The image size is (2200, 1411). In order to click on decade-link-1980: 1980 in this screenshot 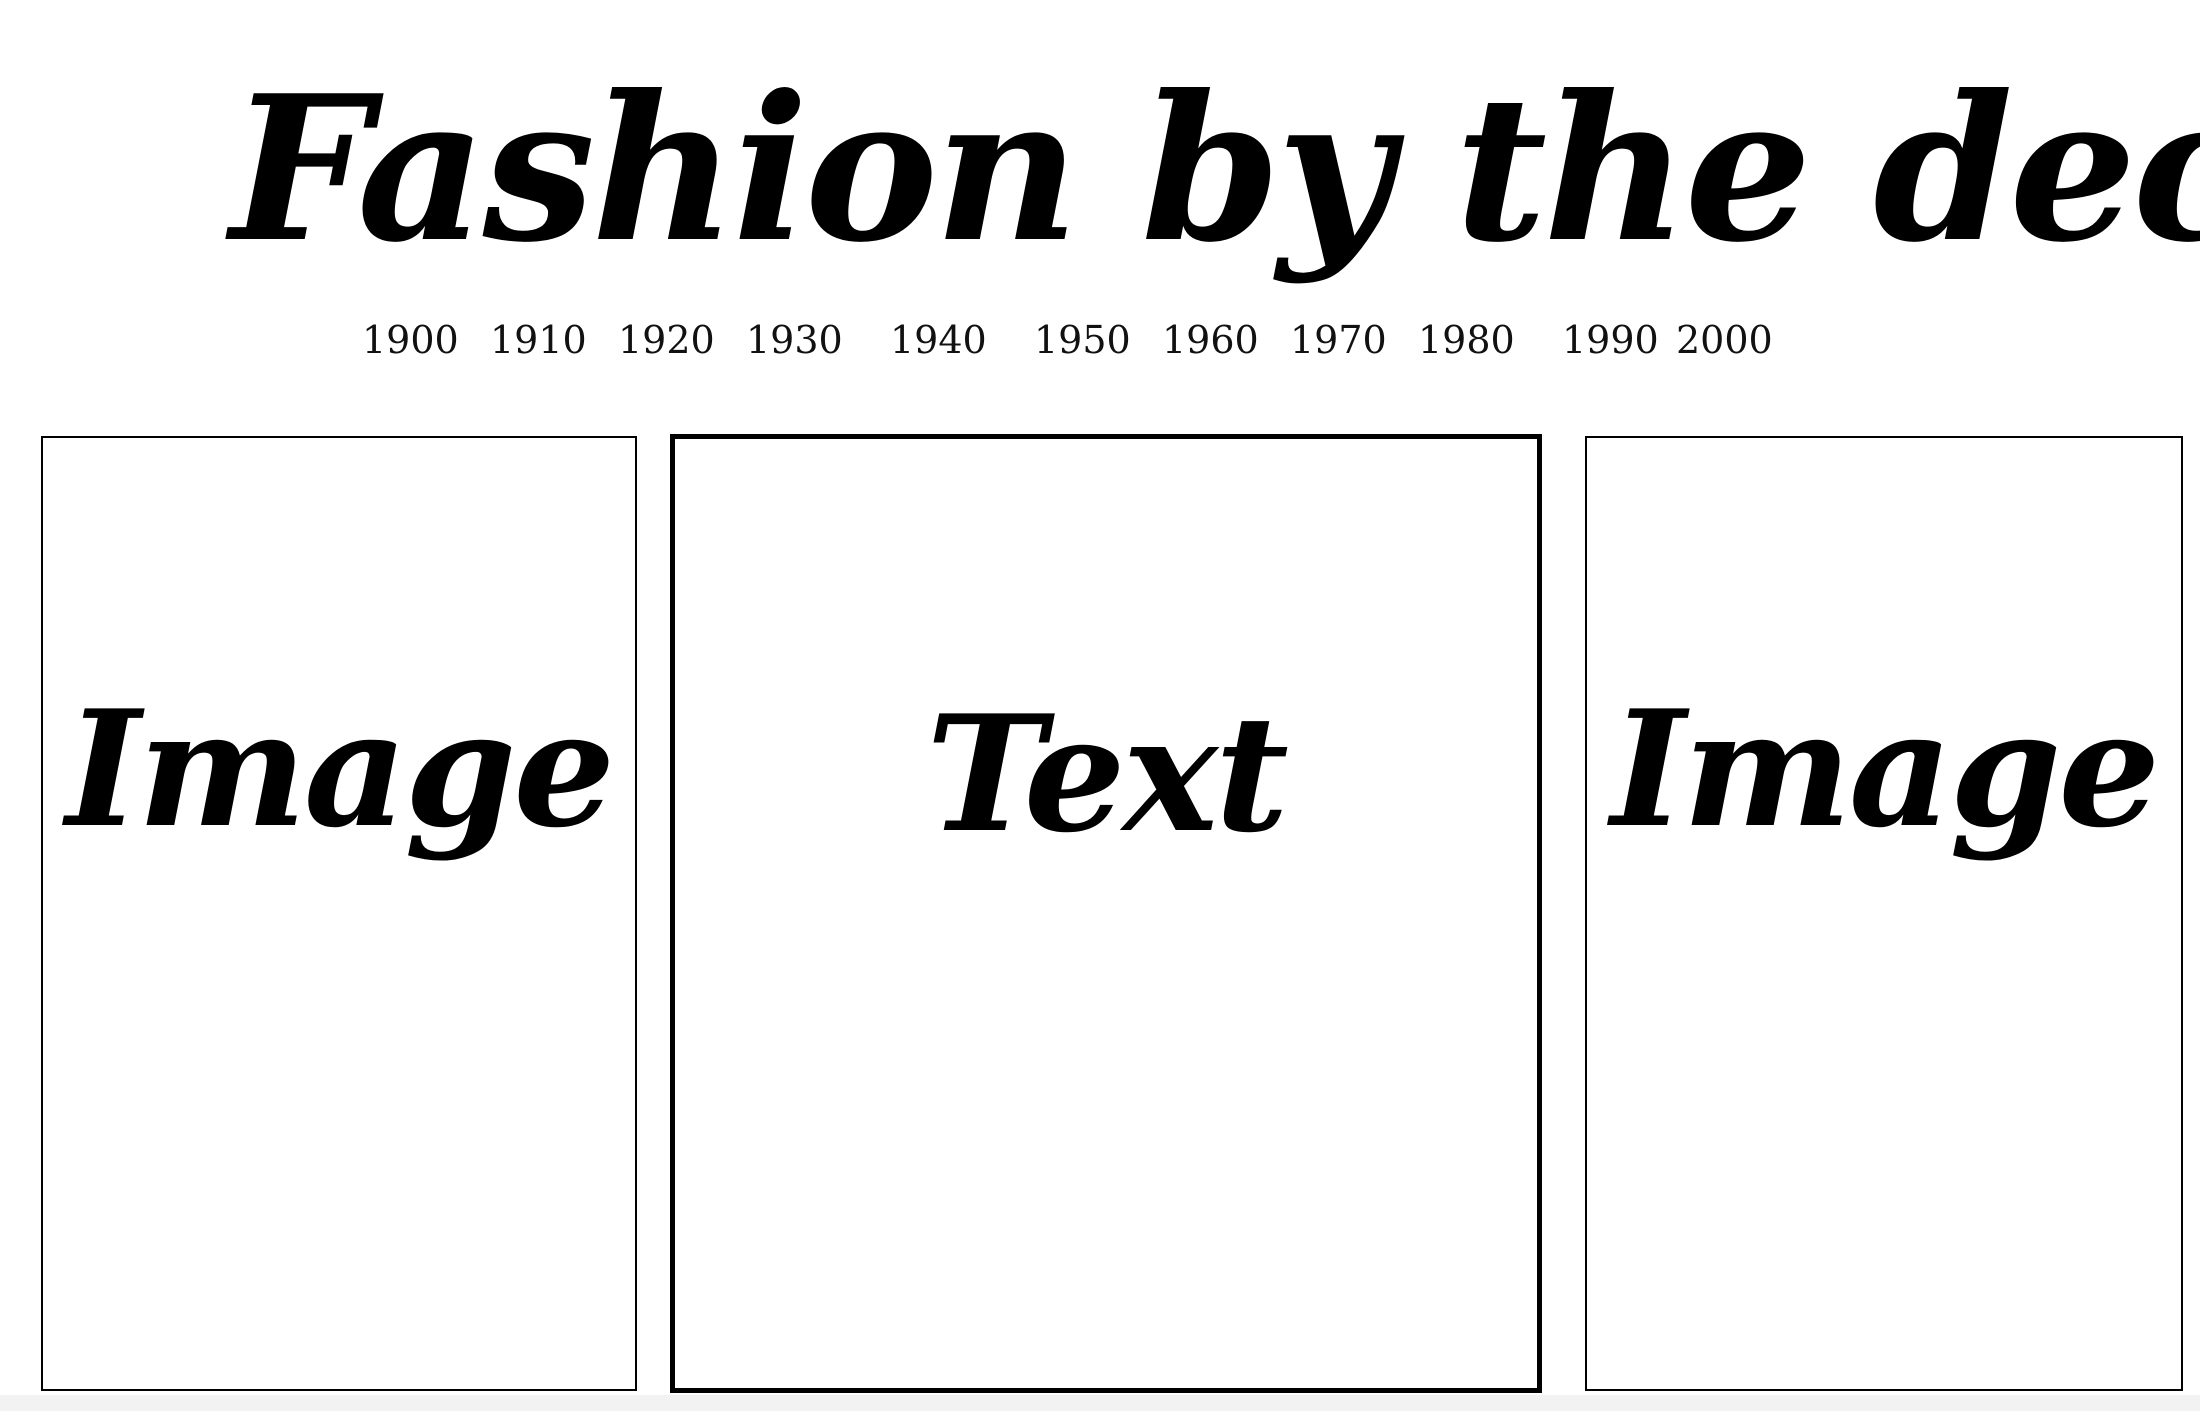, I will do `click(1466, 340)`.